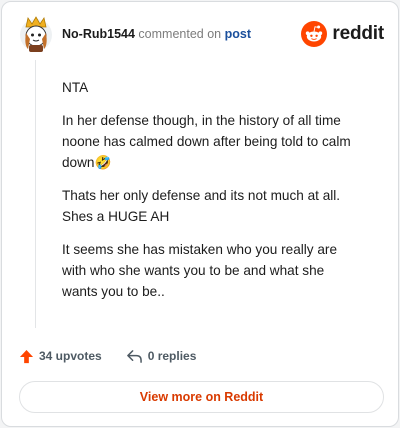  Describe the element at coordinates (35, 194) in the screenshot. I see `thread-line` at that location.